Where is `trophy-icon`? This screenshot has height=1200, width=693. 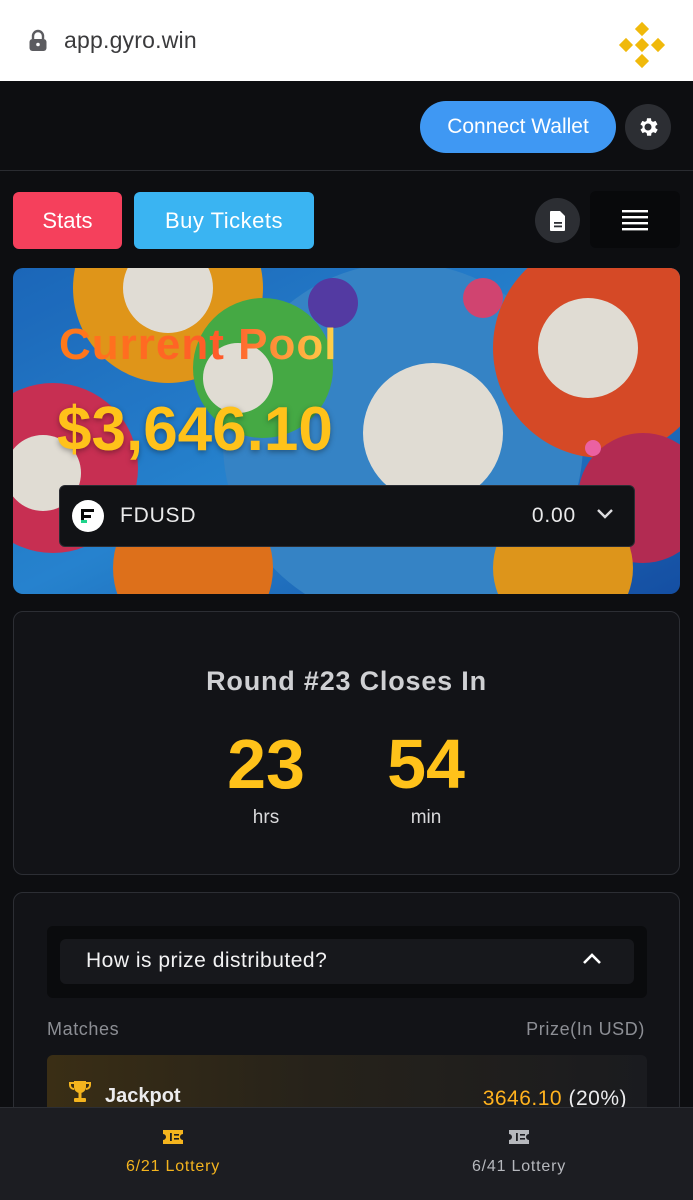 trophy-icon is located at coordinates (80, 1091).